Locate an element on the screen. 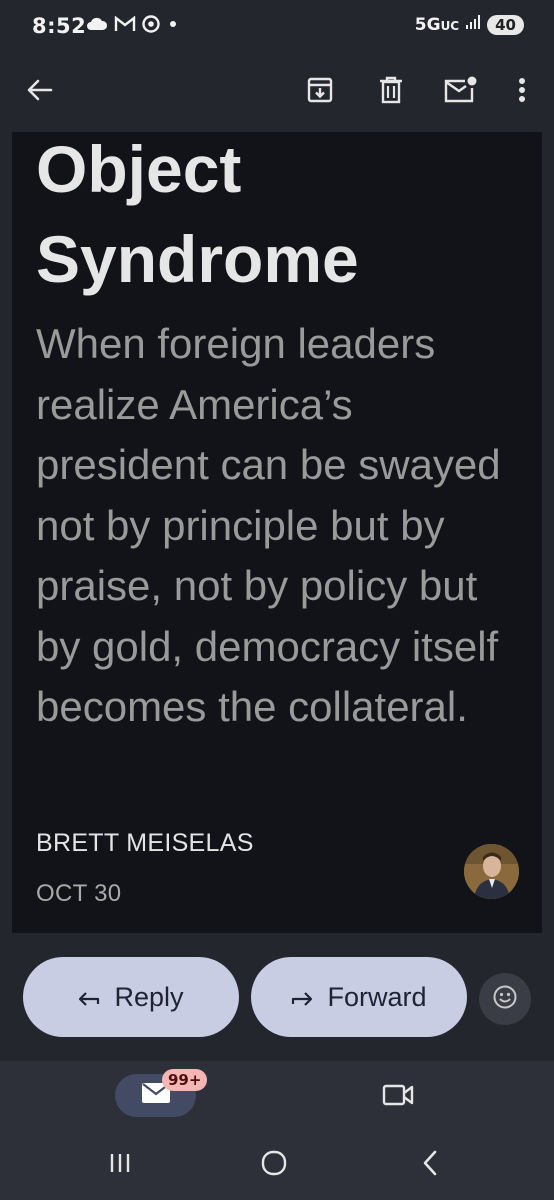 The height and width of the screenshot is (1200, 554). nav-meet-tab is located at coordinates (398, 1097).